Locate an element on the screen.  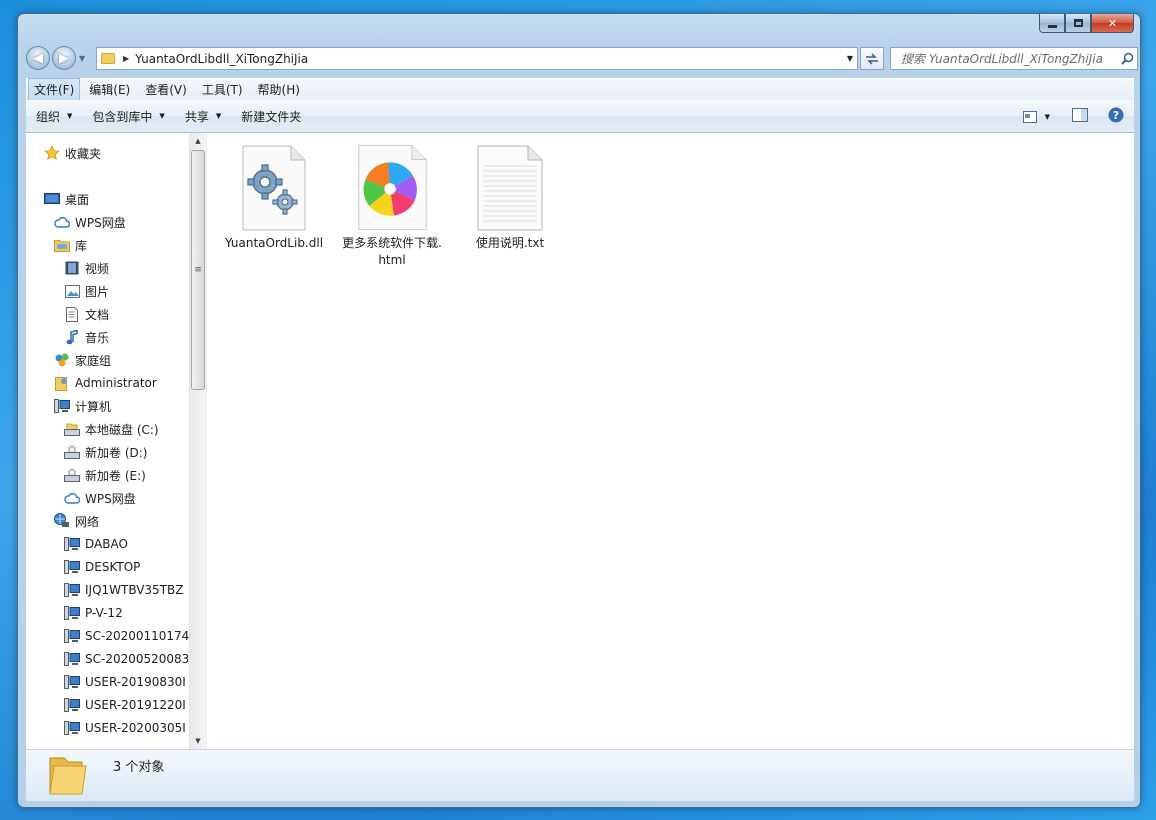
address-bar: ▶ YuantaOrdLibdll_XiTongZhiJia ▼ is located at coordinates (477, 58).